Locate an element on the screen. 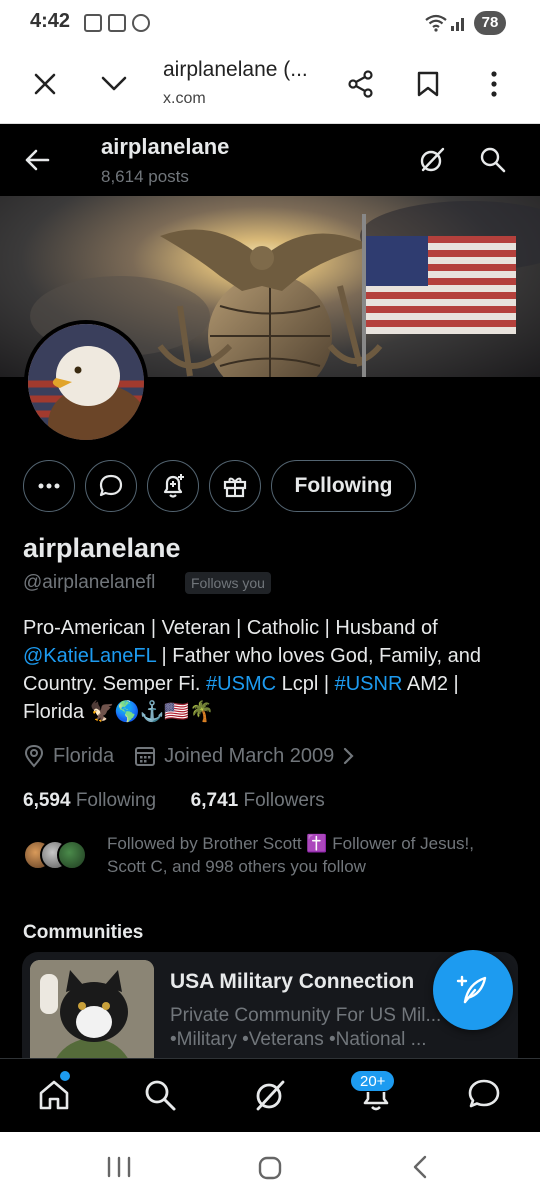  profile-meta-row: Florida Joined March 2009 is located at coordinates (192, 756).